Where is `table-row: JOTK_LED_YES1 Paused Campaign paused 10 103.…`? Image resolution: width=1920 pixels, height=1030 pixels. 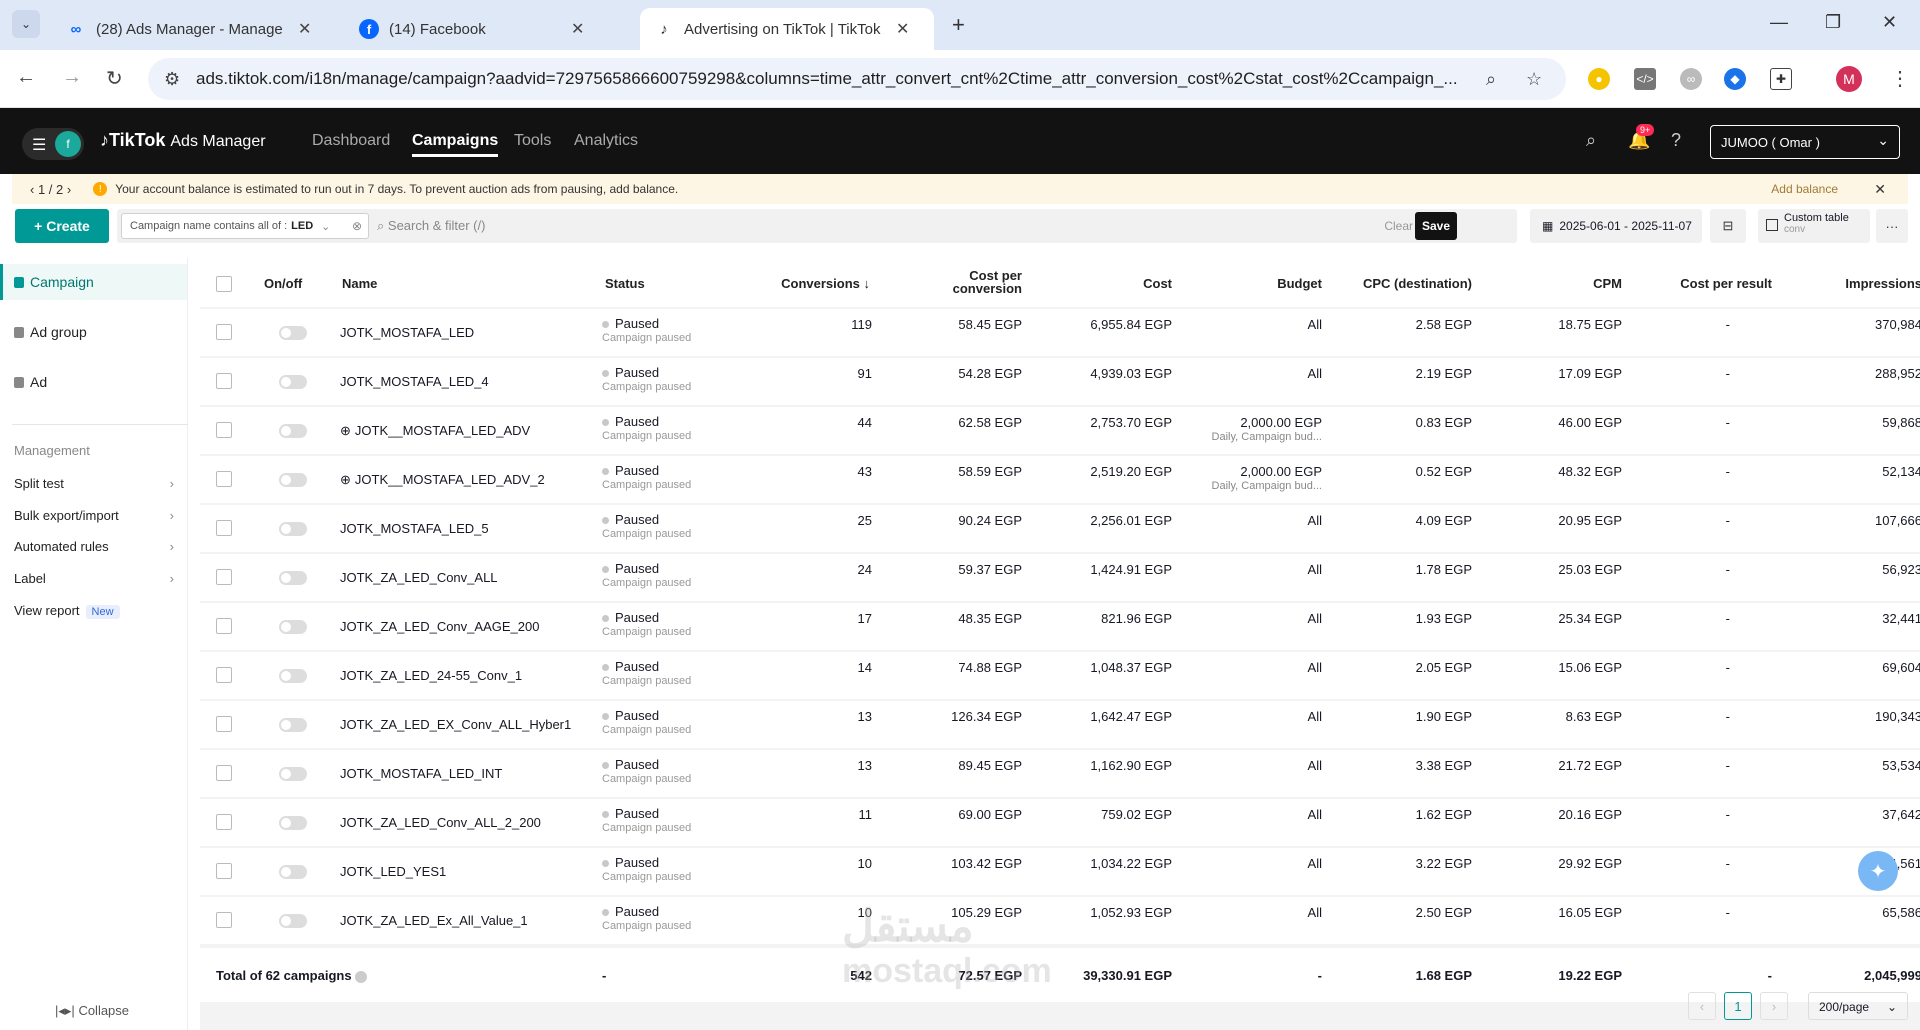 table-row: JOTK_LED_YES1 Paused Campaign paused 10 103.… is located at coordinates (1060, 871).